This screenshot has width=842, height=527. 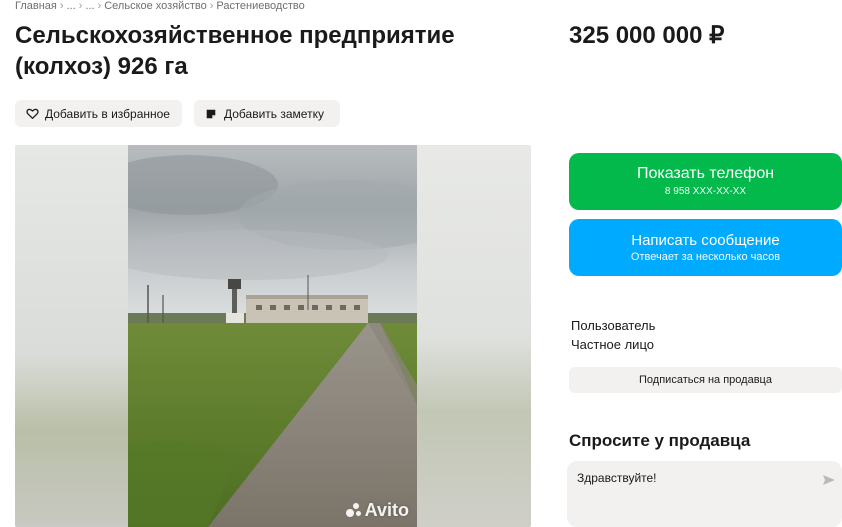 I want to click on send-icon, so click(x=829, y=480).